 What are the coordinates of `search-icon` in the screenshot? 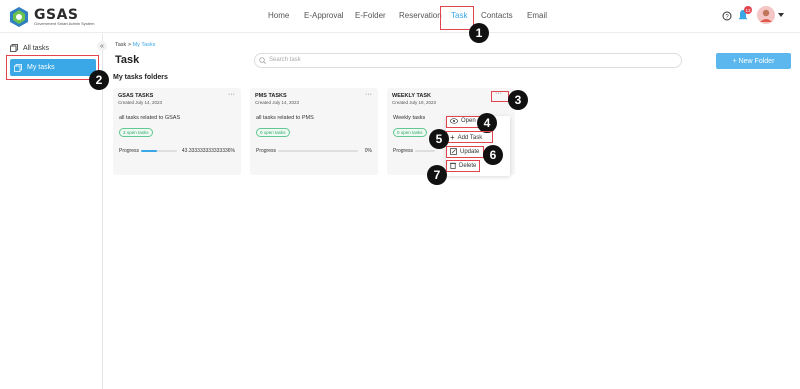 It's located at (262, 60).